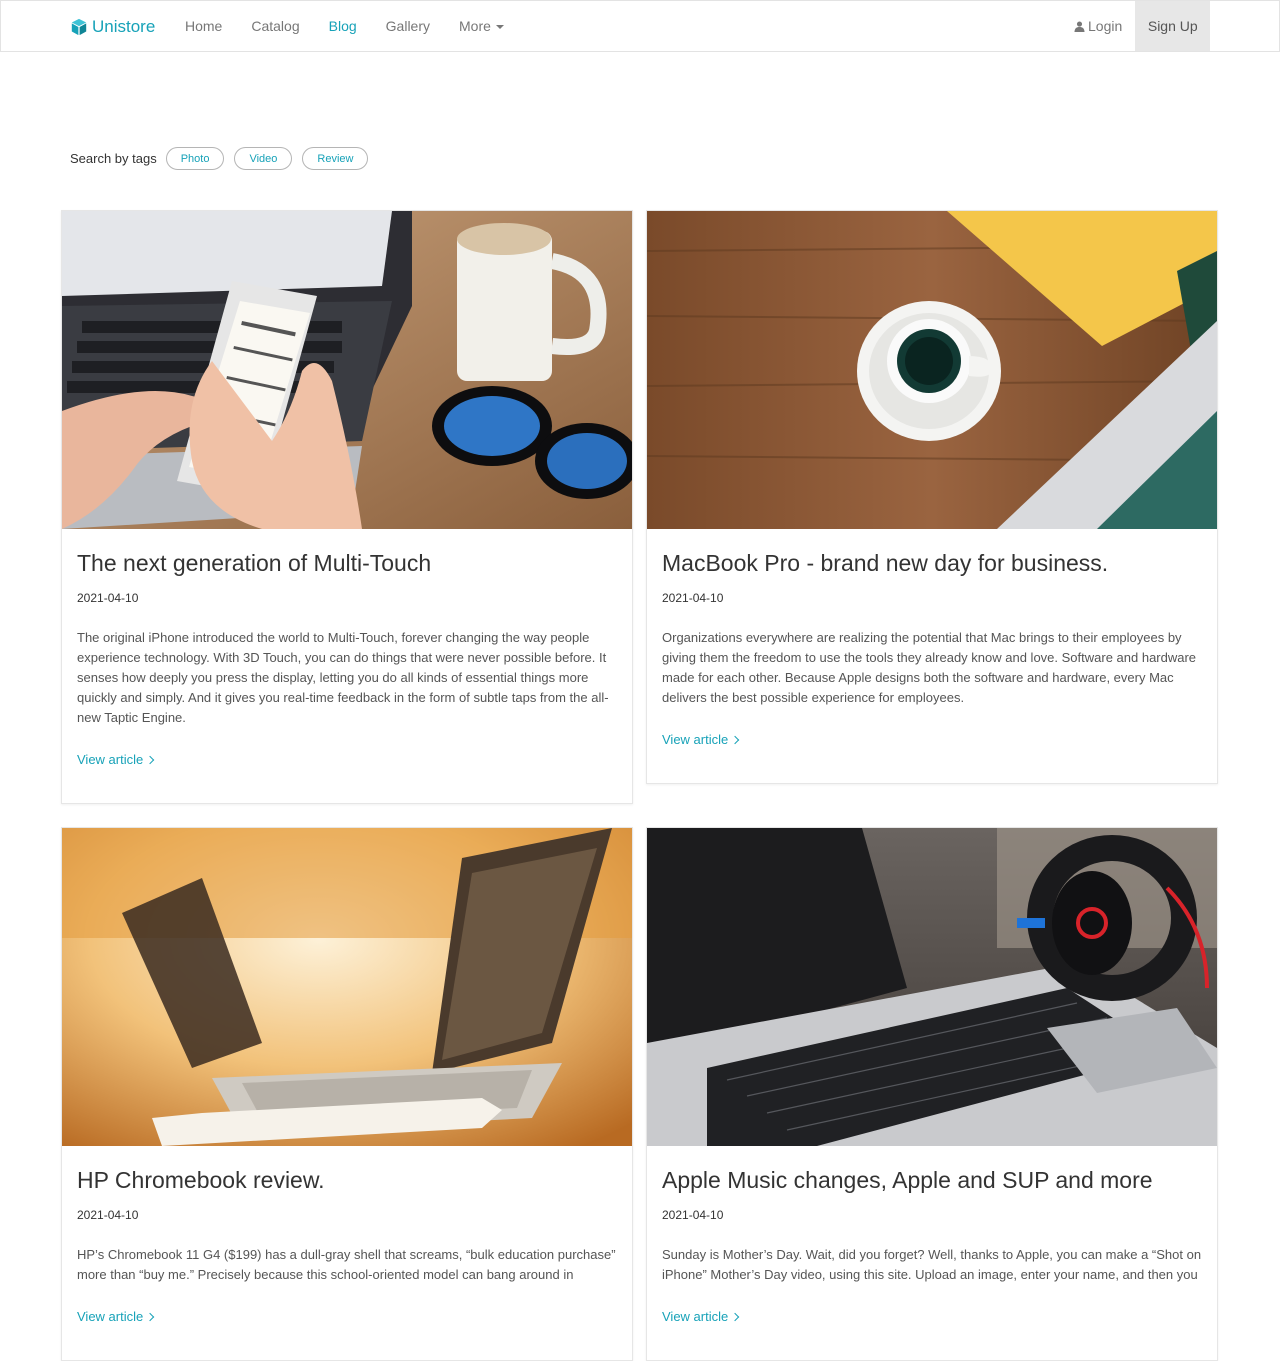  I want to click on nav-item-more-dropdown: More, so click(481, 26).